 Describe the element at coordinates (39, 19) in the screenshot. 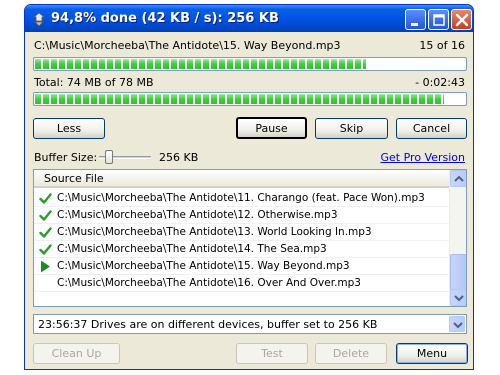

I see `app-icon` at that location.